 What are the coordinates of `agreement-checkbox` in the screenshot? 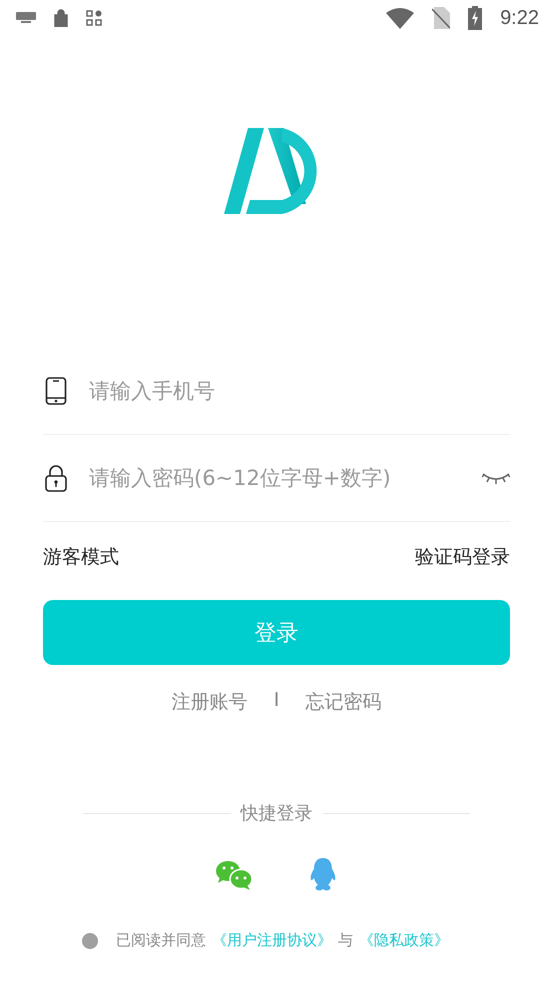 It's located at (90, 940).